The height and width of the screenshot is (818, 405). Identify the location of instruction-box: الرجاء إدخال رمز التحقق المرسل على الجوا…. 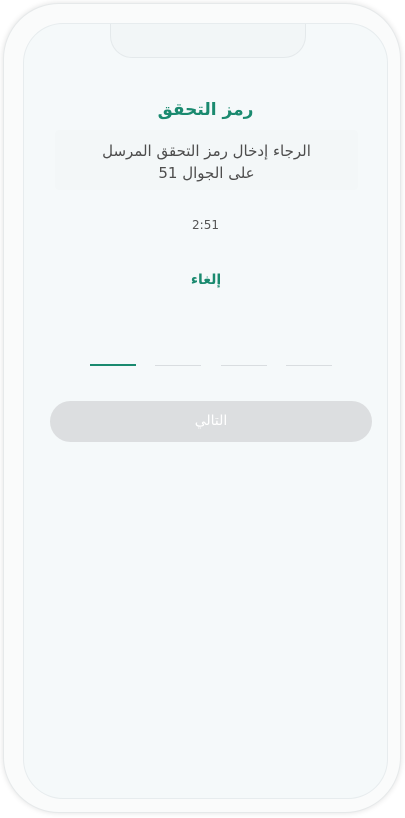
(206, 160).